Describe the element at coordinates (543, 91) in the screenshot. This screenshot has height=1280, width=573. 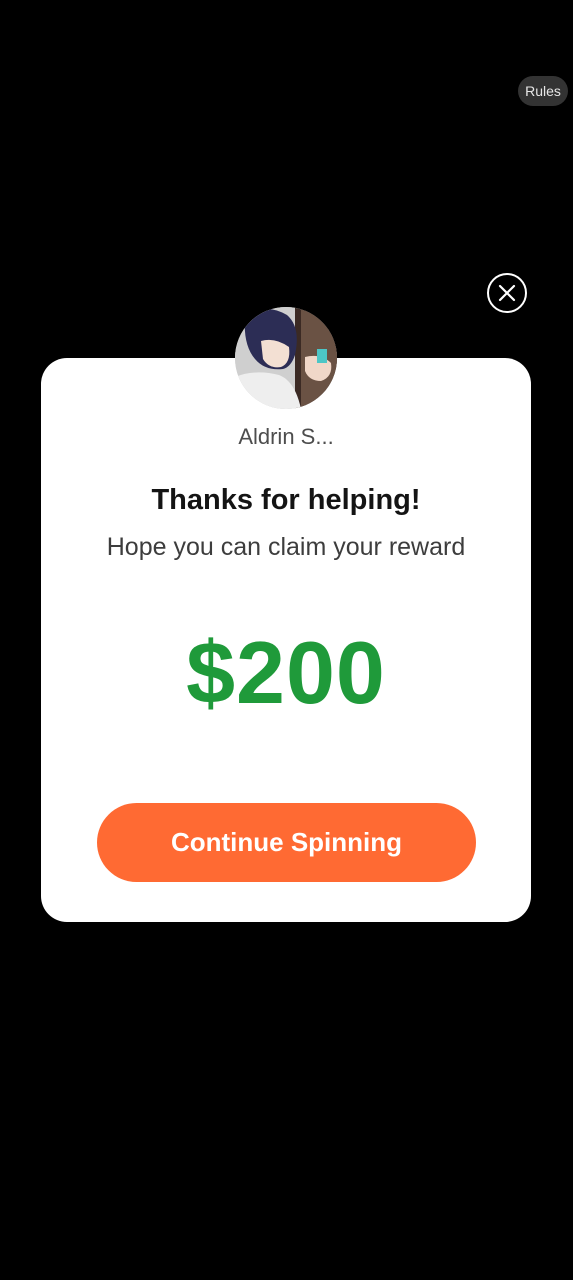
I see `rules-button: Rules` at that location.